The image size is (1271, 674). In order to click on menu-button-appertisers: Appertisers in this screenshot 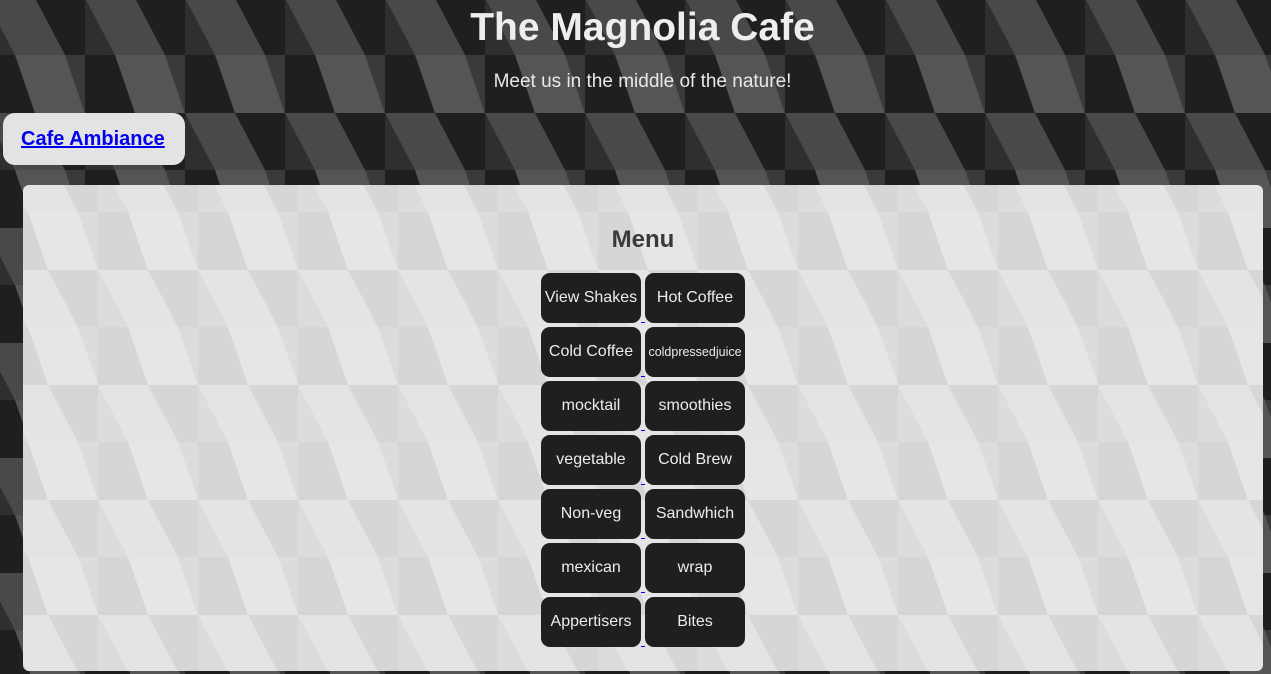, I will do `click(591, 622)`.